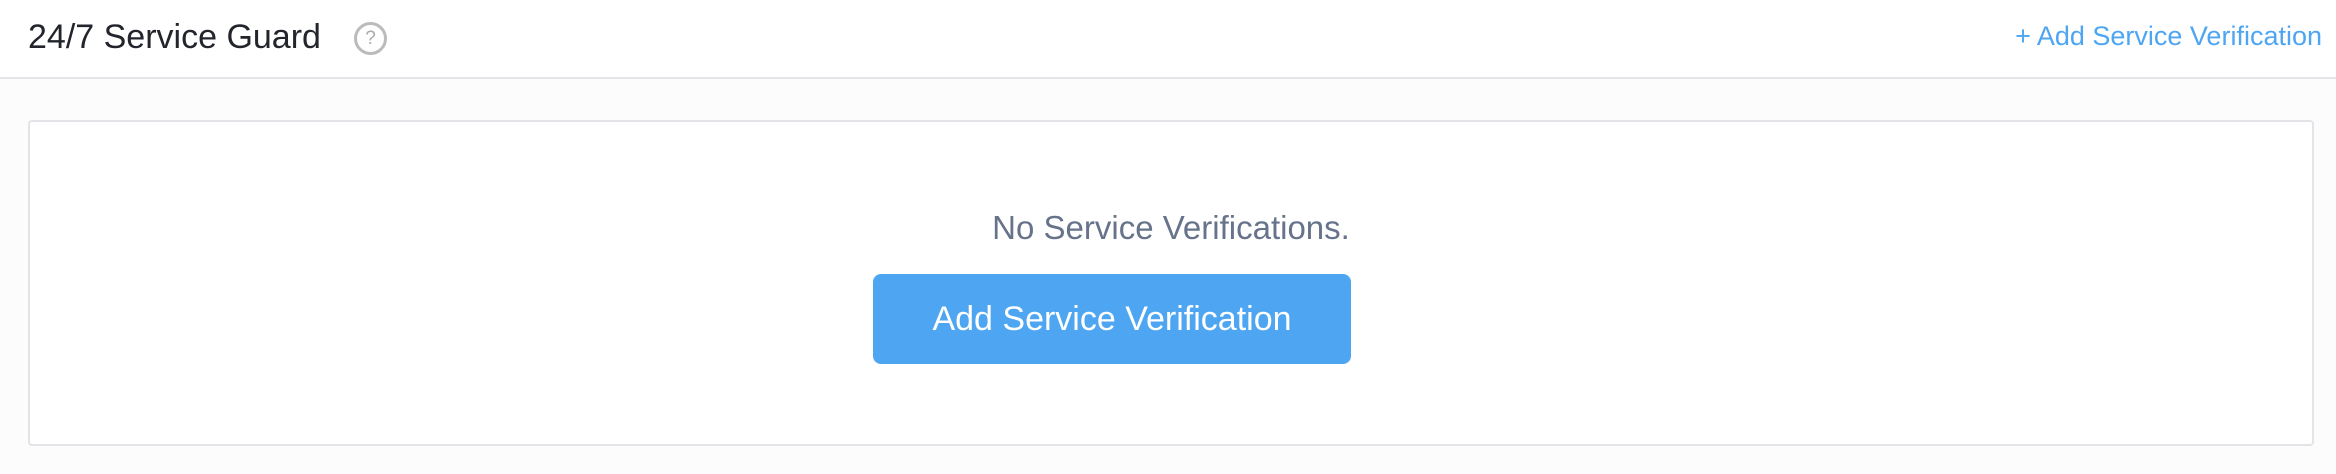 The height and width of the screenshot is (474, 2336). I want to click on empty-state-message: No Service Verifications., so click(1171, 227).